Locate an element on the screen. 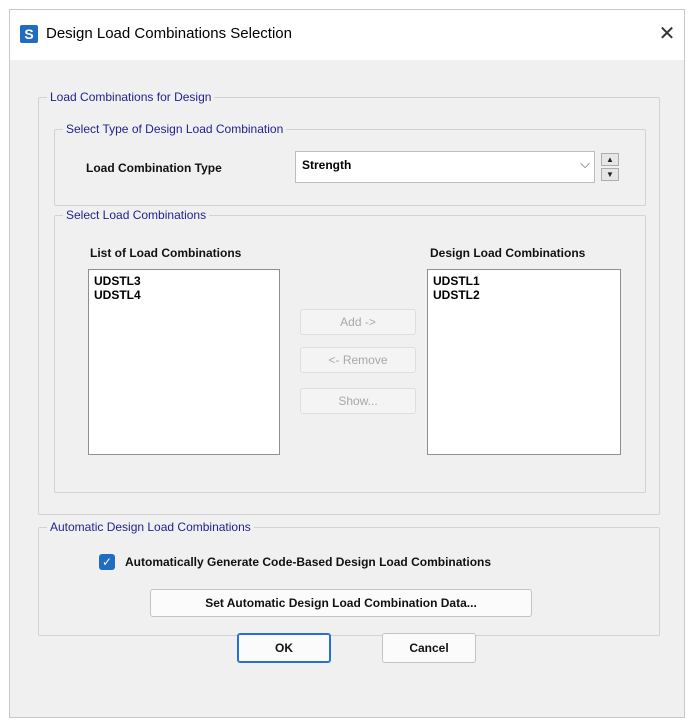 The height and width of the screenshot is (722, 689). automatic-design-load-combinations-group: Automatic Design Load Combinations is located at coordinates (349, 578).